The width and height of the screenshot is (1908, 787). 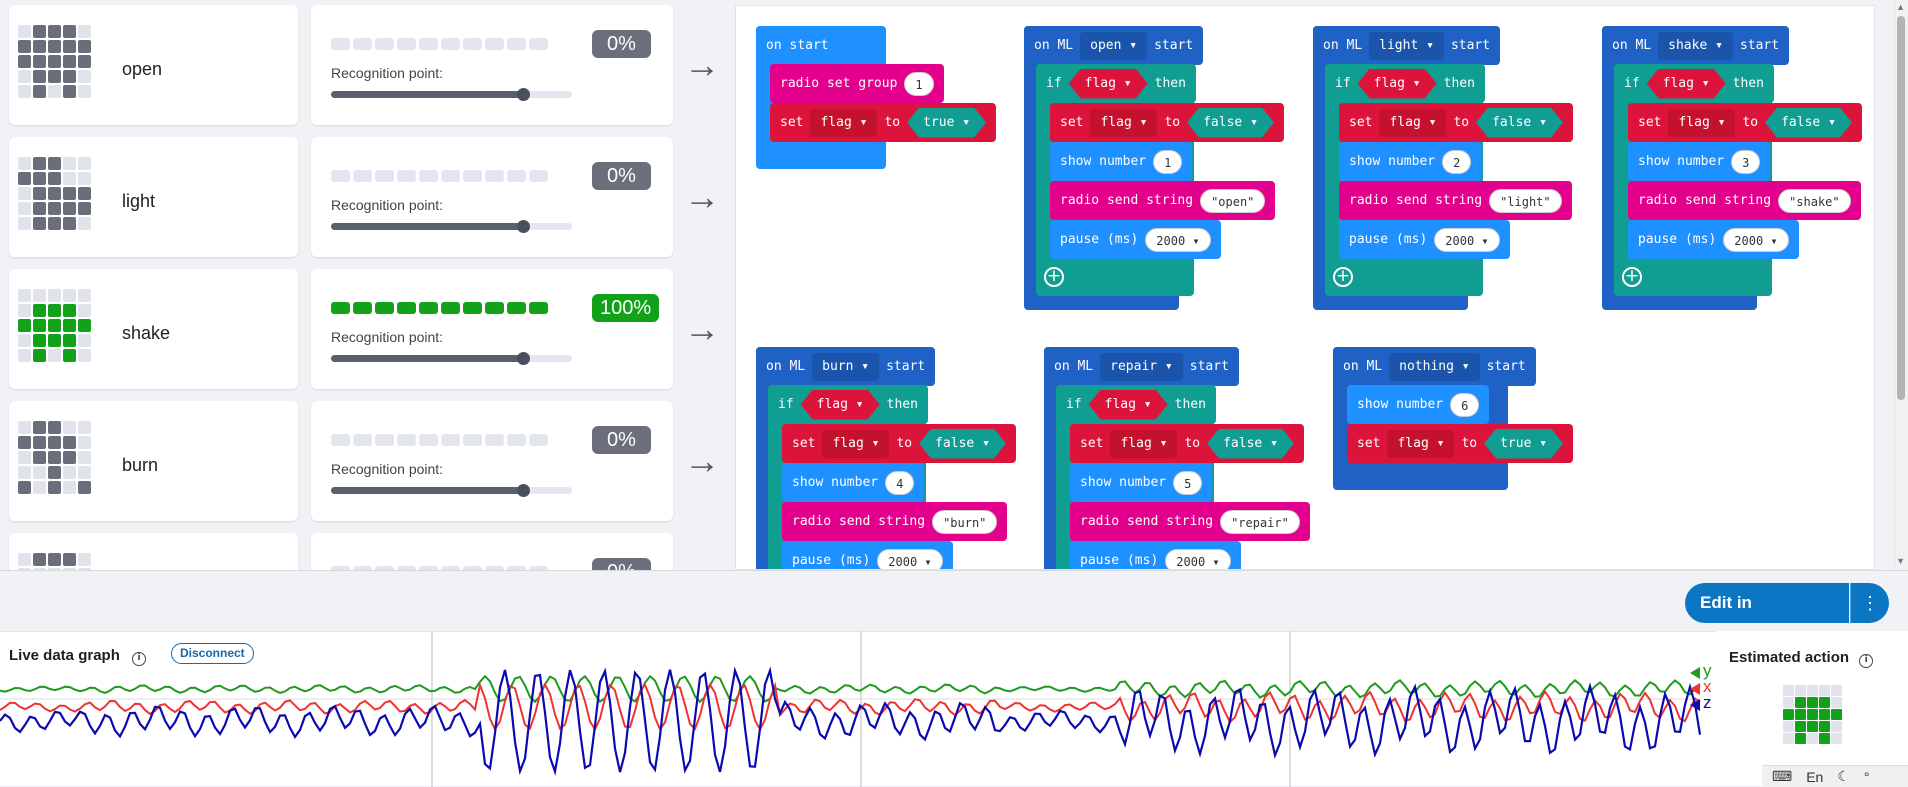 What do you see at coordinates (146, 333) in the screenshot?
I see `gesture-name: shake` at bounding box center [146, 333].